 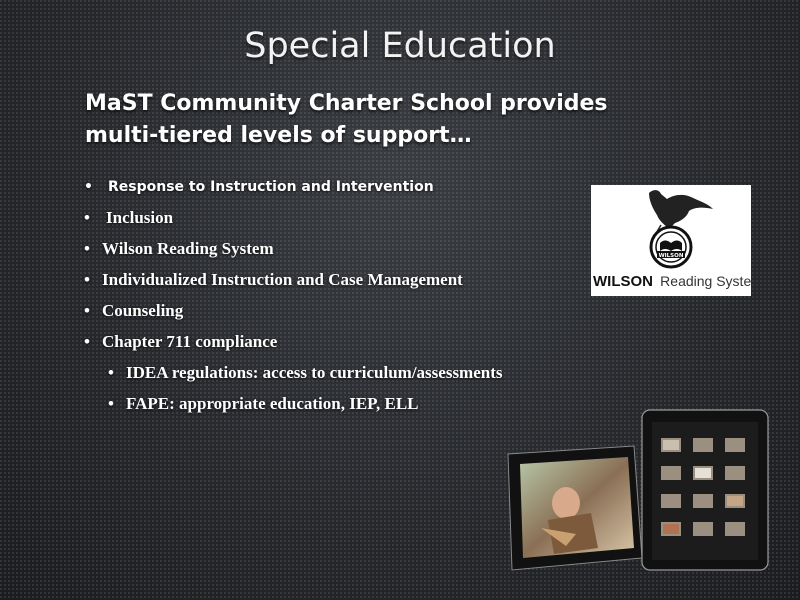 I want to click on bullet-text: Counseling, so click(x=143, y=310).